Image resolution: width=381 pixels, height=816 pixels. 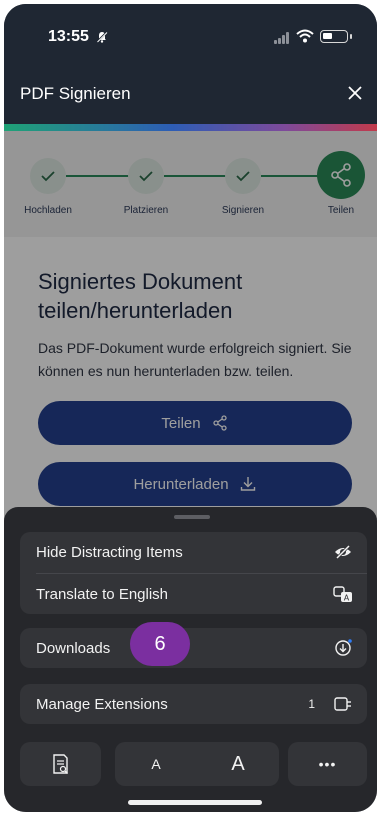 I want to click on reader-document-icon, so click(x=60, y=764).